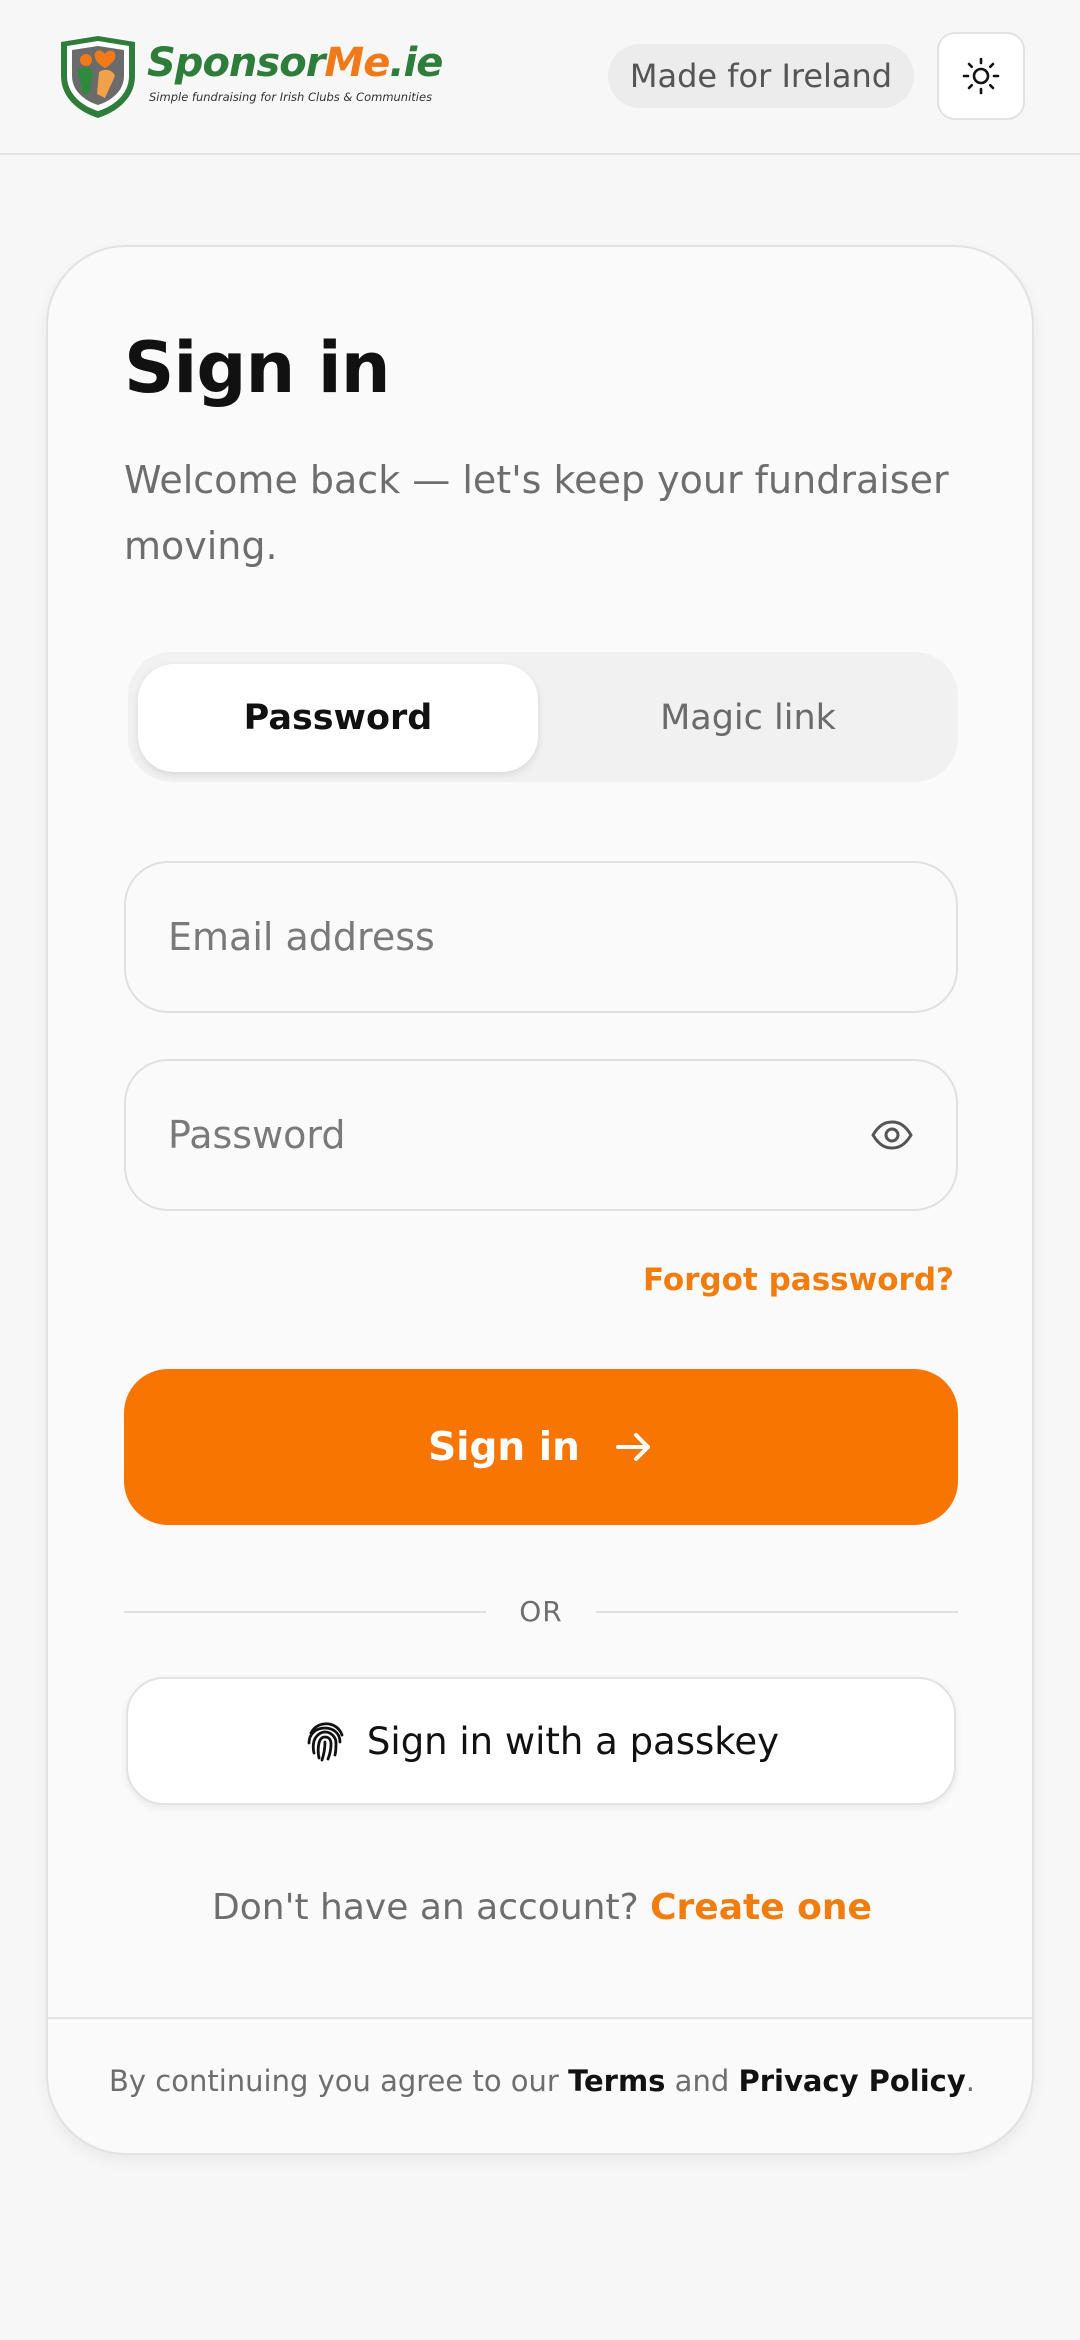 The height and width of the screenshot is (2340, 1080). I want to click on terms-and: and, so click(702, 2081).